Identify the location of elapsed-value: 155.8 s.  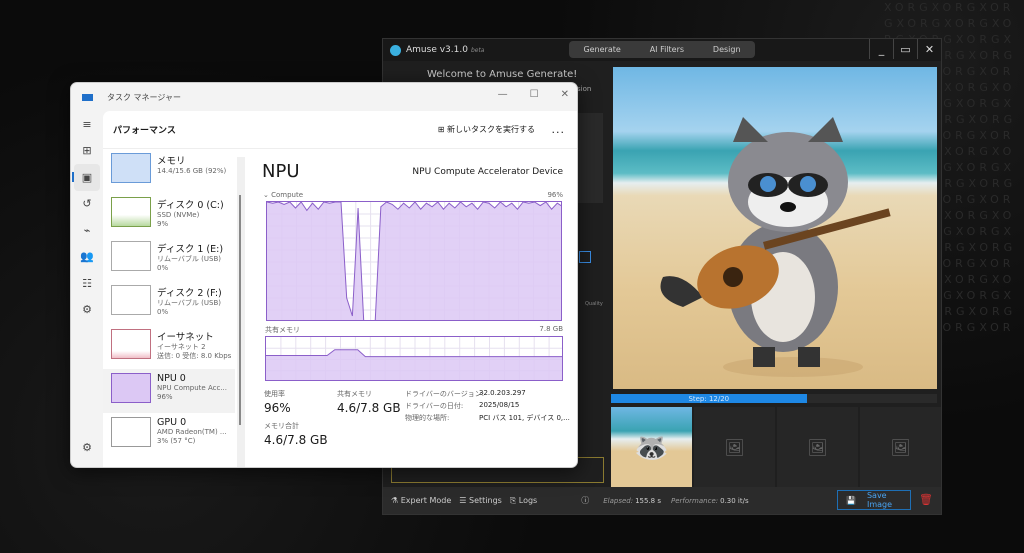
(648, 500).